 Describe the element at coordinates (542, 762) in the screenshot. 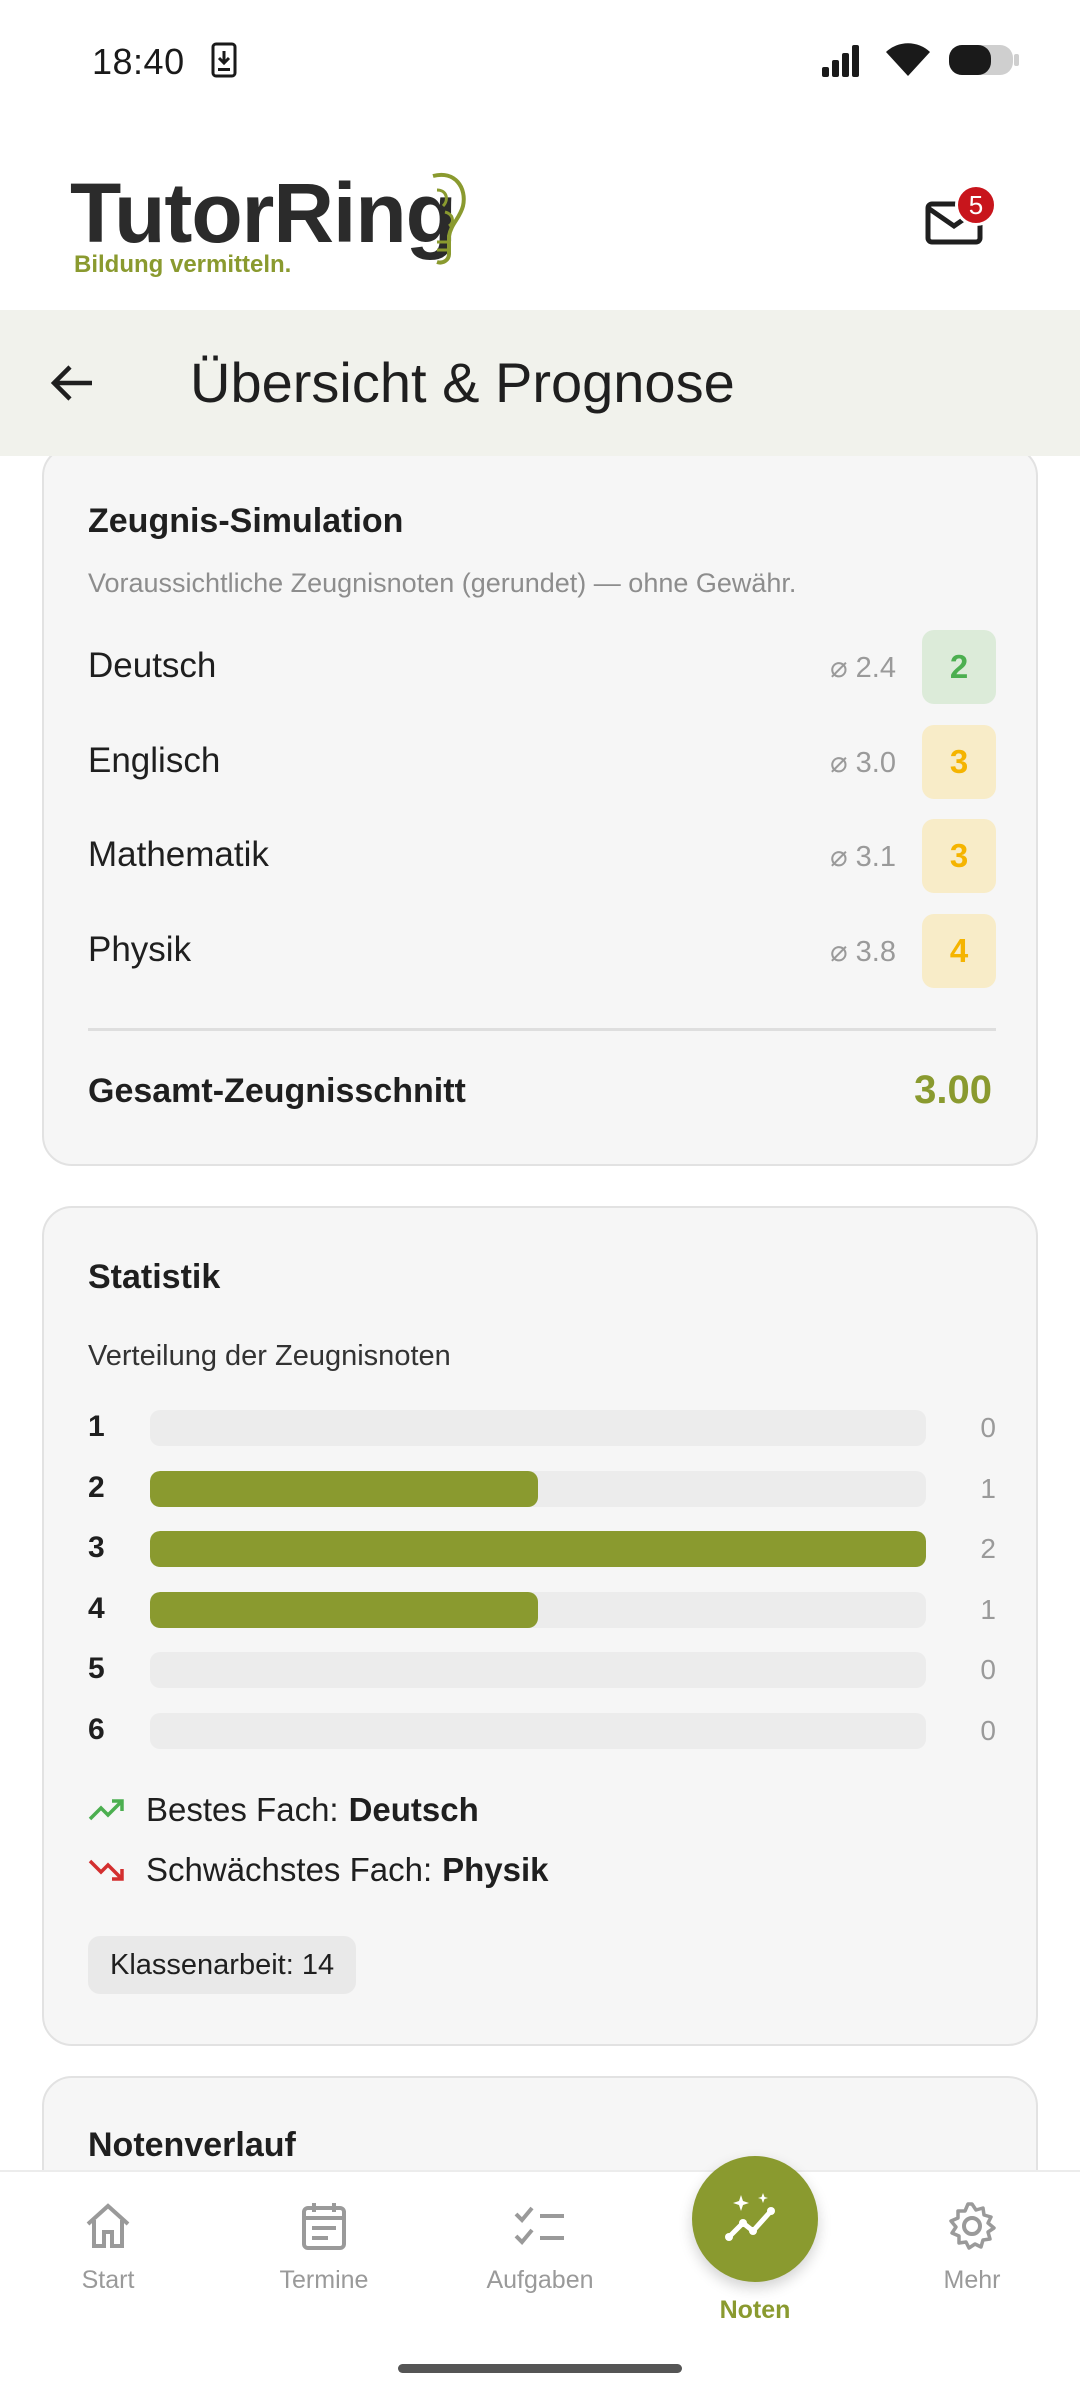

I see `subject-row: Englisch ⌀ 3.0 3` at that location.